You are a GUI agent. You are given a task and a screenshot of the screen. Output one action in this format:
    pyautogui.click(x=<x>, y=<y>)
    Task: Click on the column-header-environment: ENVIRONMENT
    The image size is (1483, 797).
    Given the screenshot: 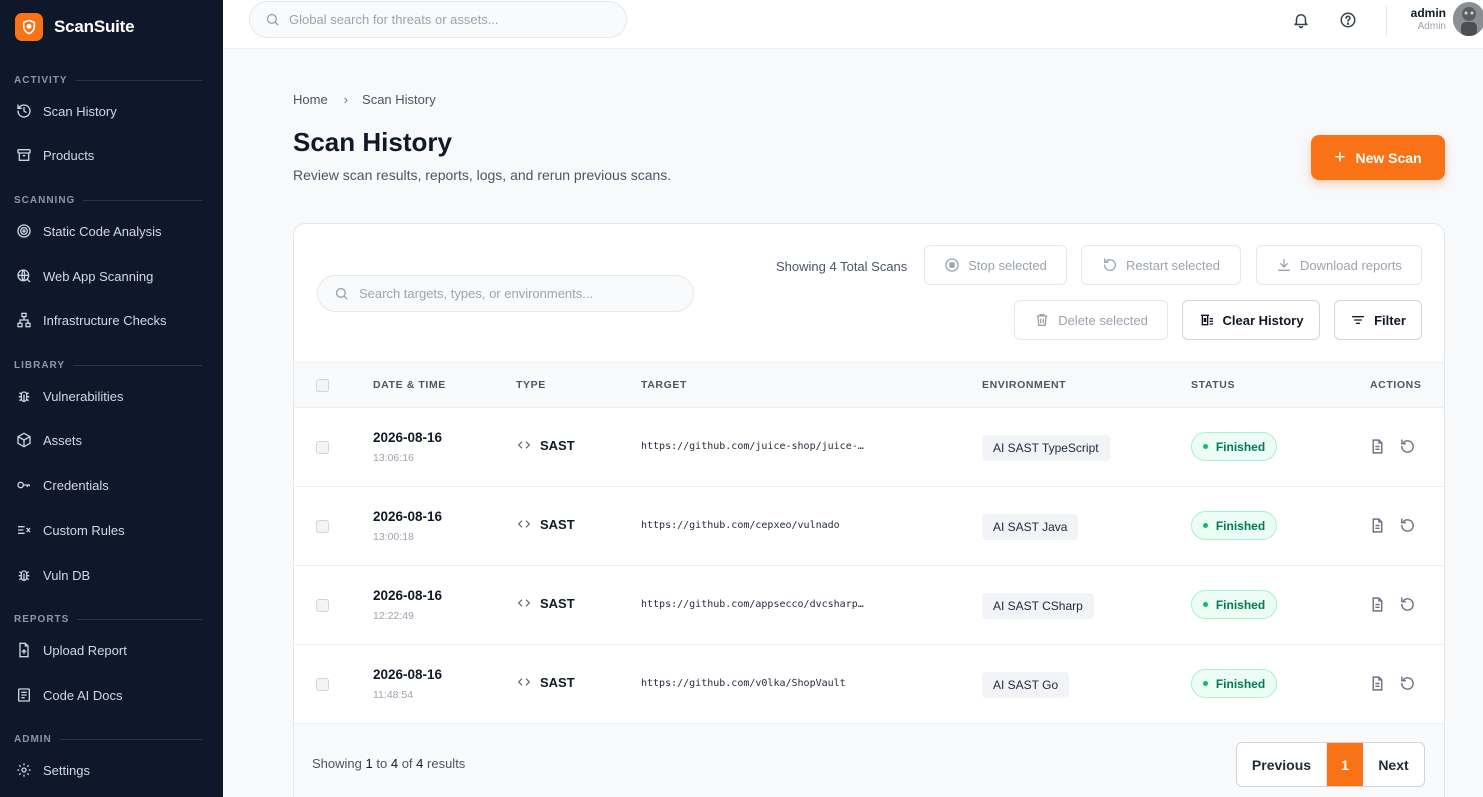 What is the action you would take?
    pyautogui.click(x=1024, y=385)
    